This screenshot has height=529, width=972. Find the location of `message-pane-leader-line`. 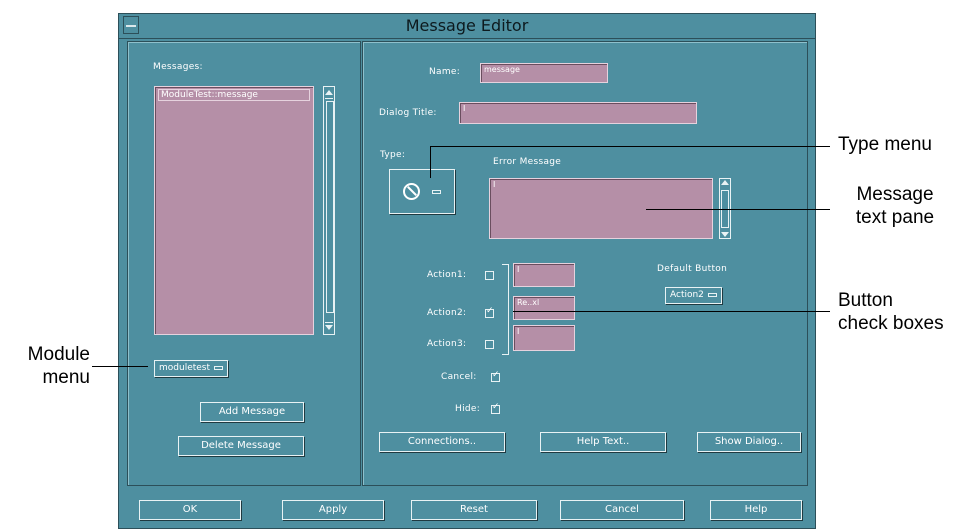

message-pane-leader-line is located at coordinates (738, 209).